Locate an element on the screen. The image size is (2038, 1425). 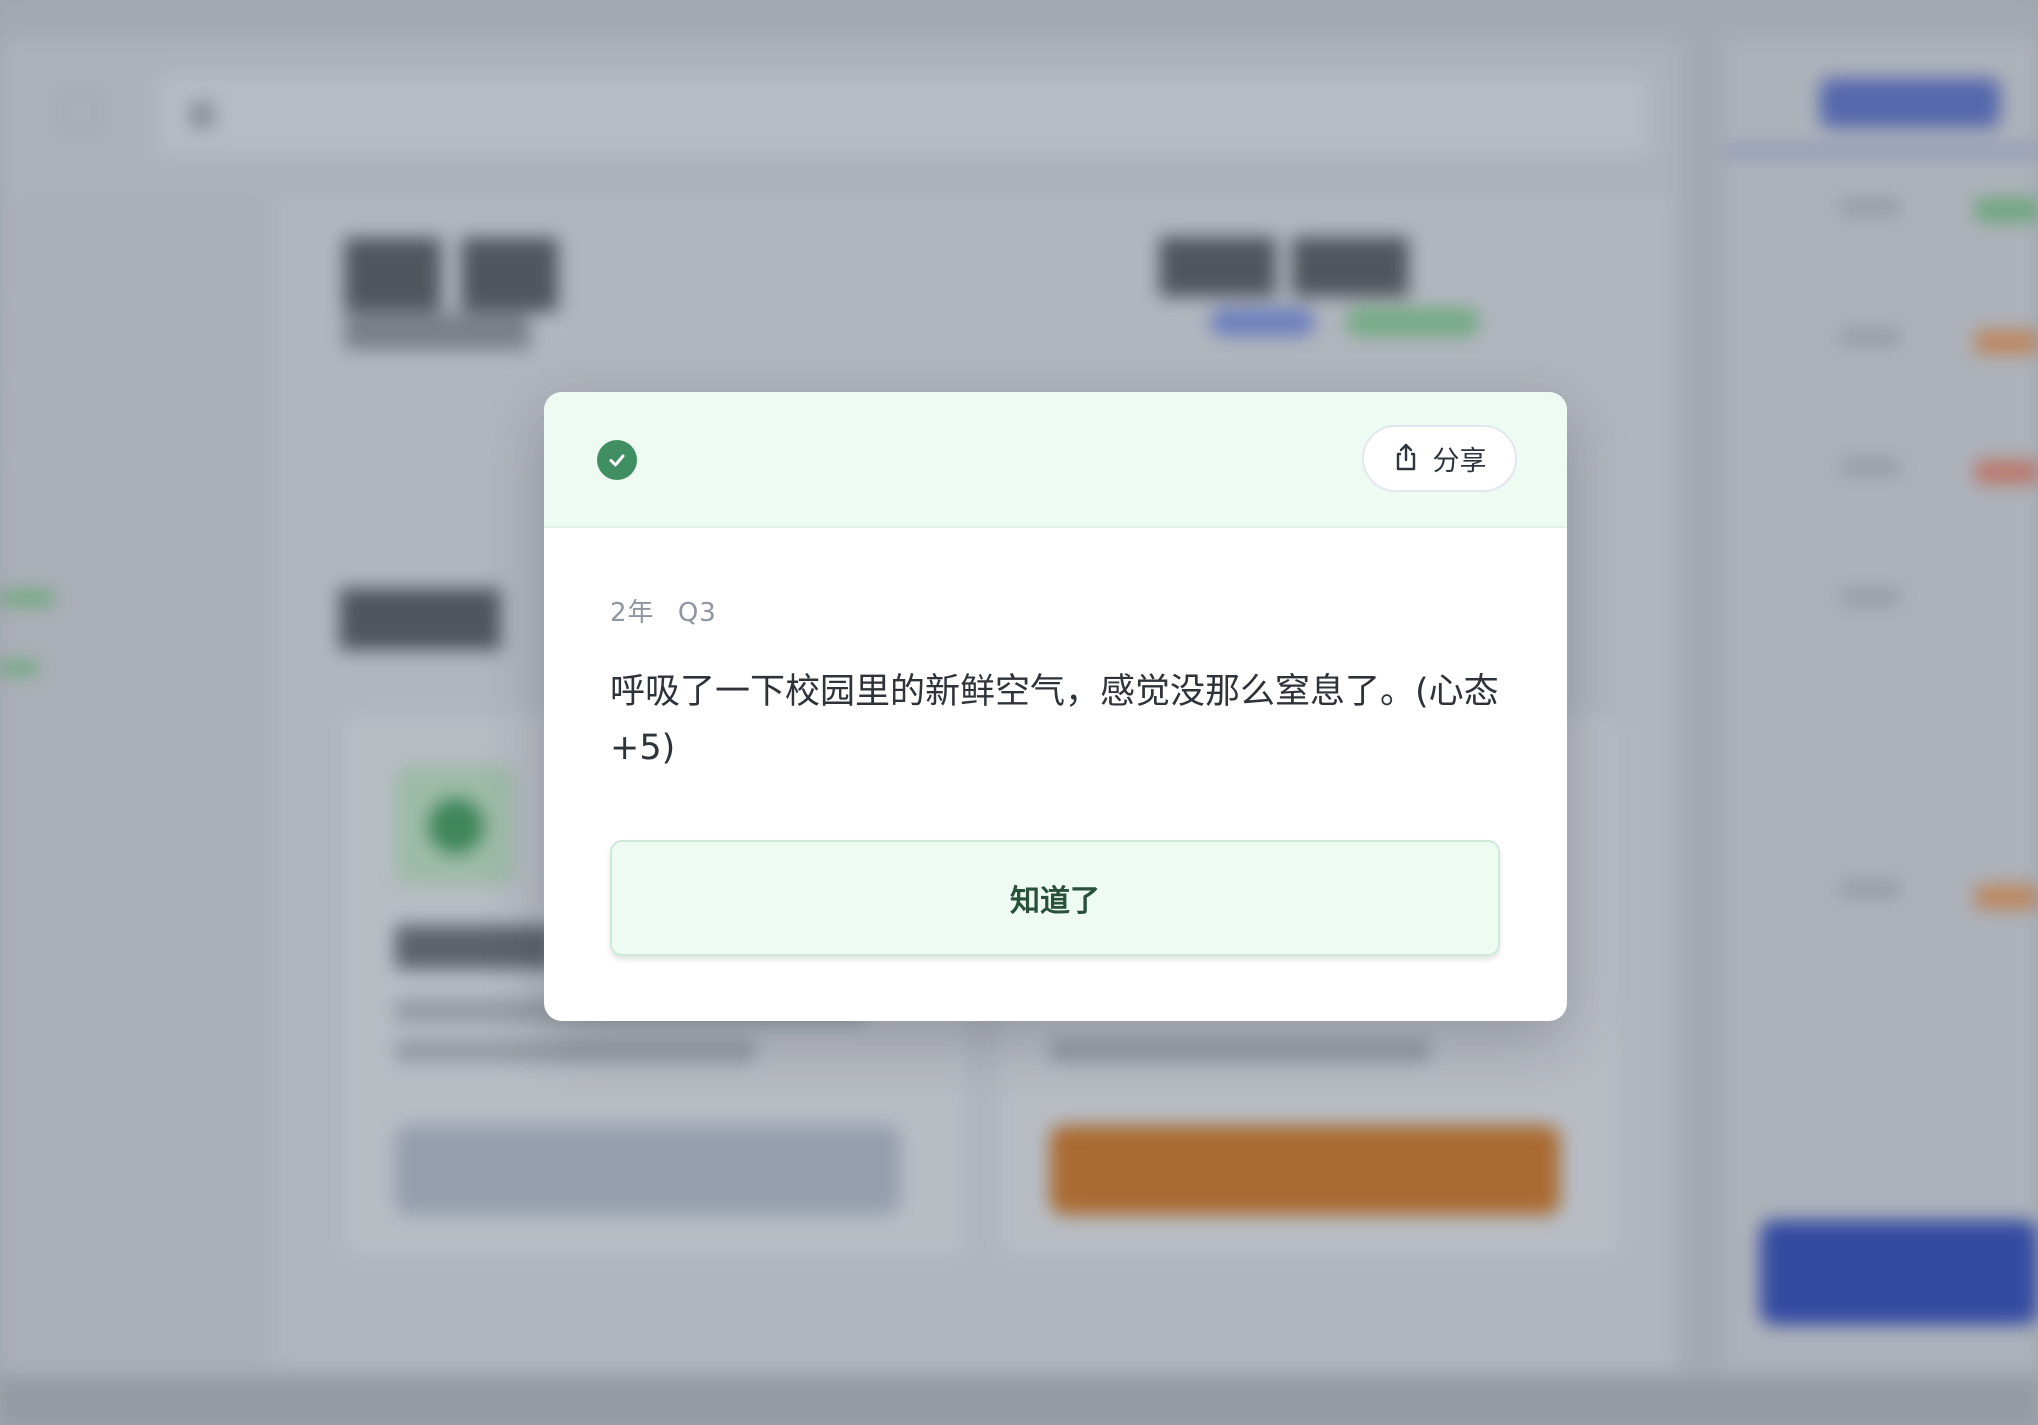
event-year: 2年 is located at coordinates (632, 613).